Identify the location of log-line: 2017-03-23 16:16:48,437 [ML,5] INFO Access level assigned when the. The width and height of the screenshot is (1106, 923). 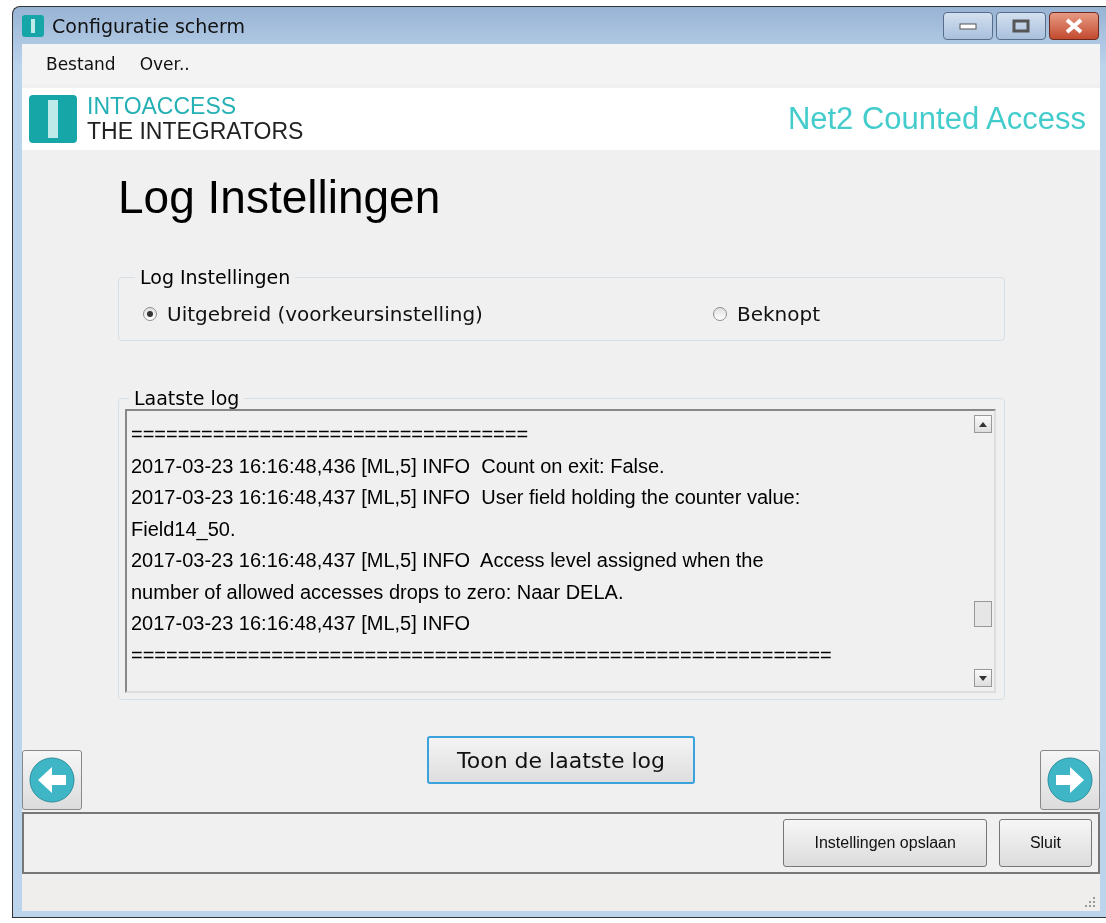
(448, 560).